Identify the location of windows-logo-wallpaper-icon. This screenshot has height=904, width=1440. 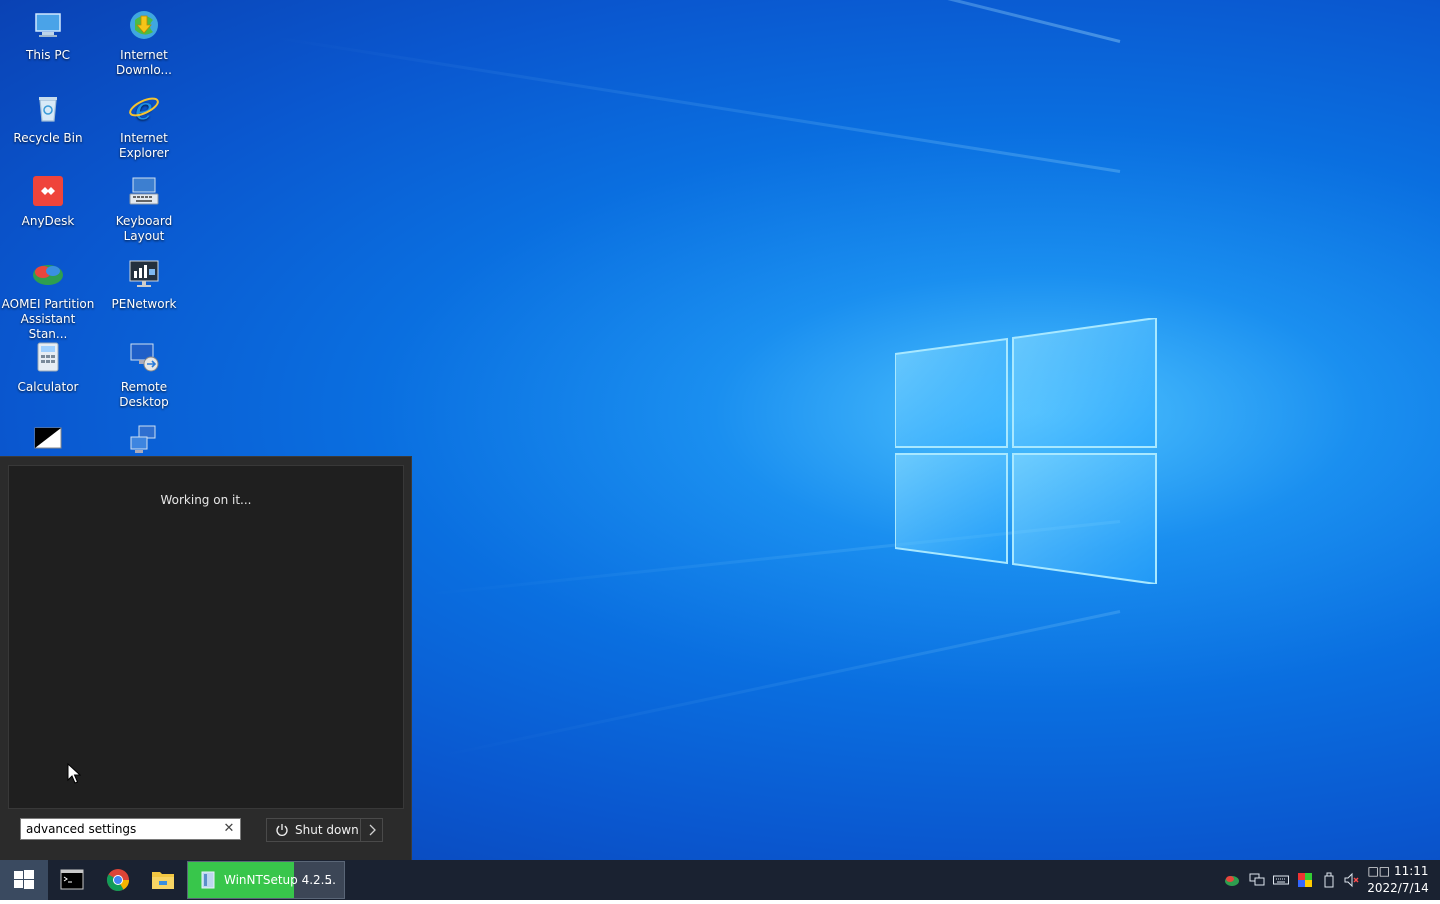
(1026, 451).